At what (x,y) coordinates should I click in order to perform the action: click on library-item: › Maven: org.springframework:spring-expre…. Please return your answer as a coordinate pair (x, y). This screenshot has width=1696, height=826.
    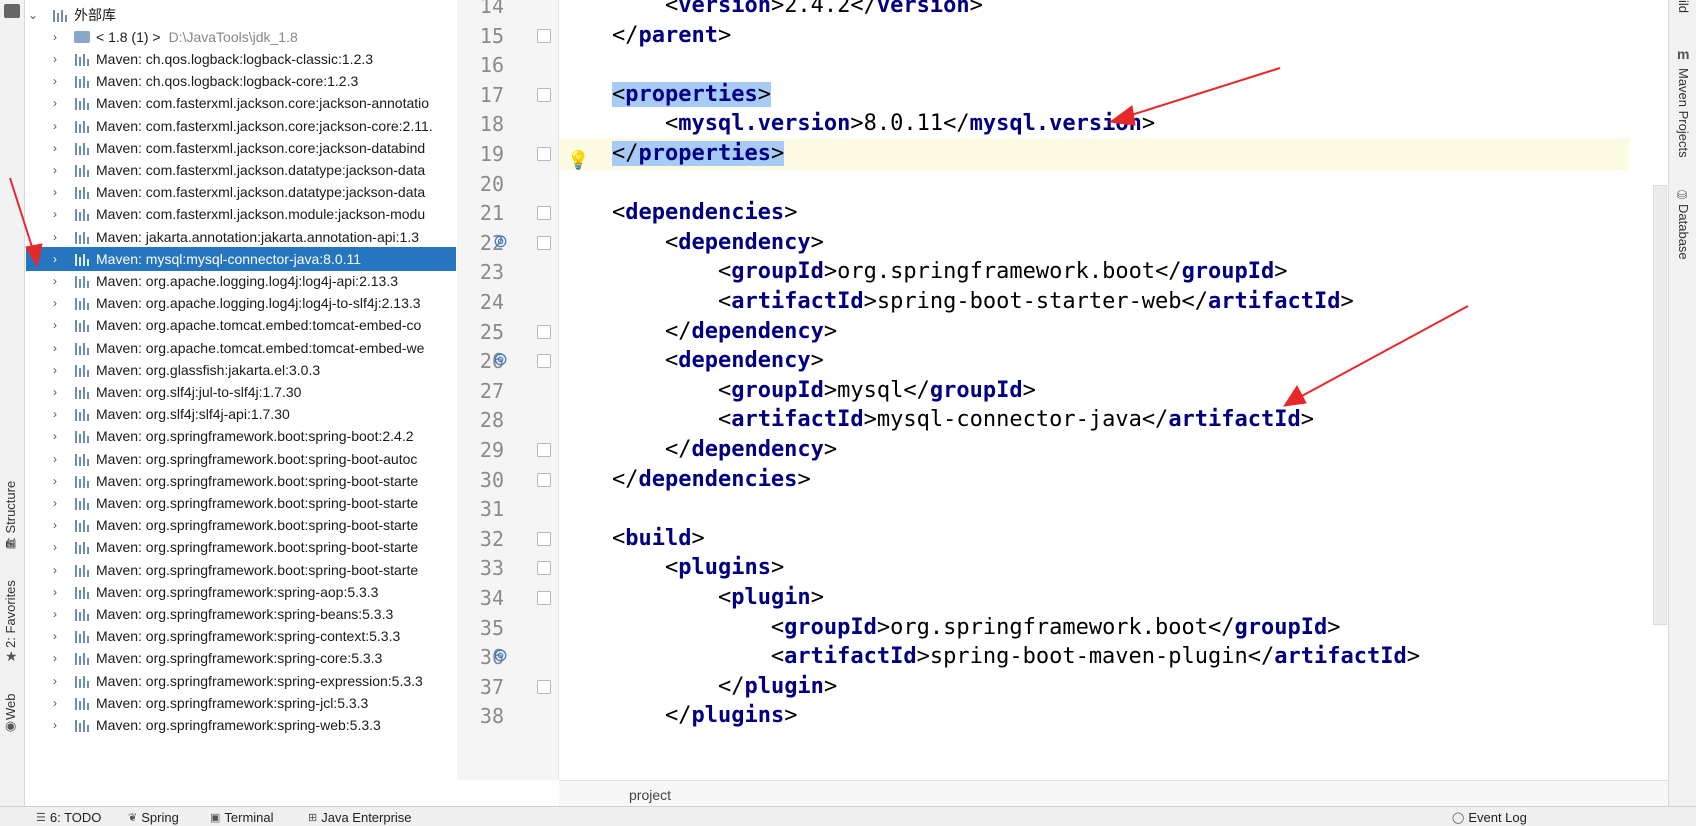
    Looking at the image, I should click on (241, 681).